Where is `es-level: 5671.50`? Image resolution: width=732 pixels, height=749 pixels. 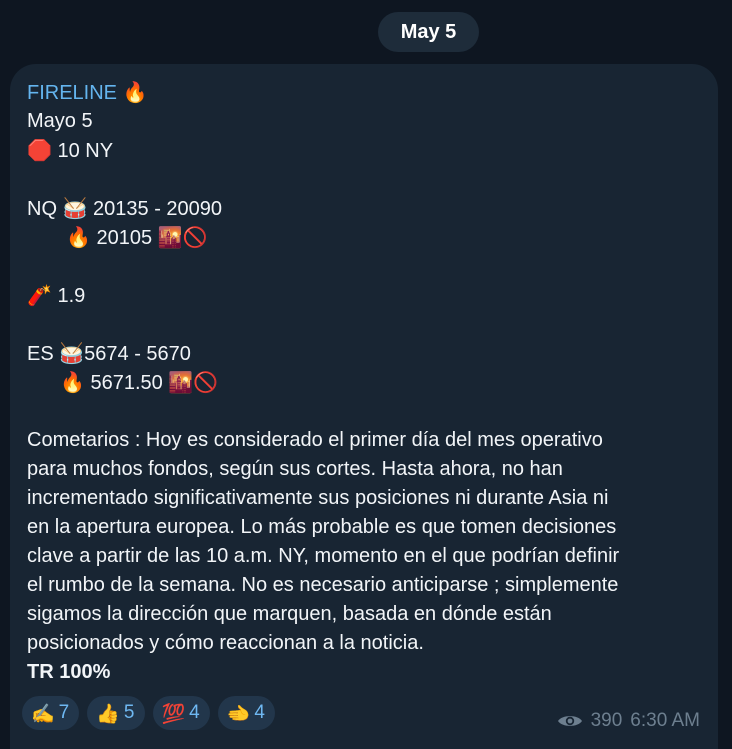
es-level: 5671.50 is located at coordinates (126, 383).